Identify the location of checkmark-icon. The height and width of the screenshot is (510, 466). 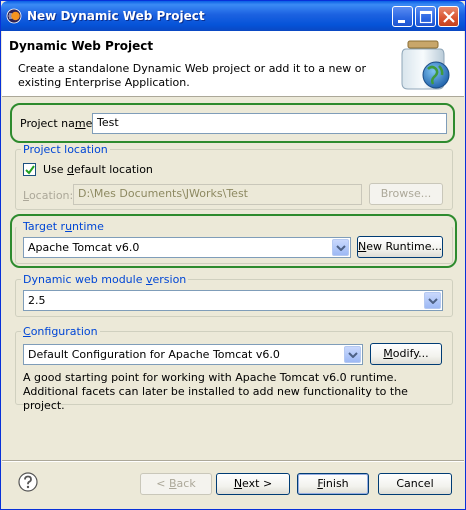
(30, 170).